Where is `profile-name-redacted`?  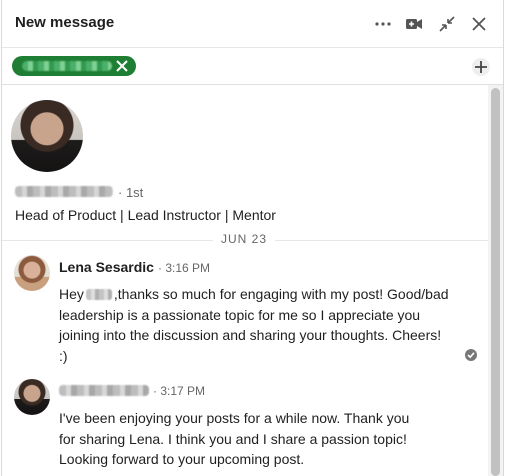
profile-name-redacted is located at coordinates (64, 191).